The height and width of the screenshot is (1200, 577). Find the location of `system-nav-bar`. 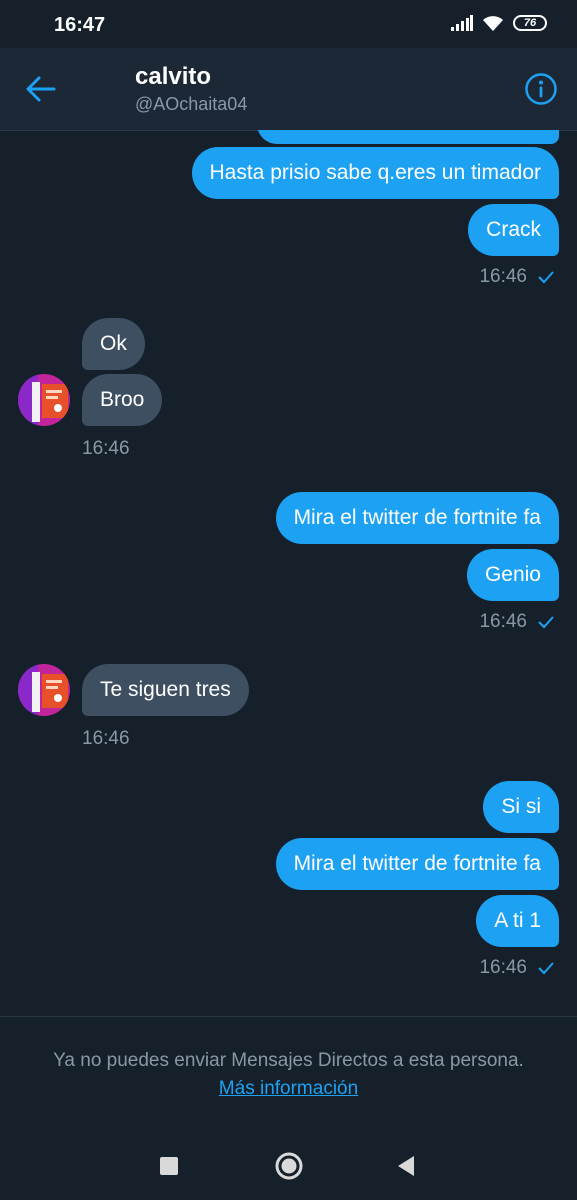

system-nav-bar is located at coordinates (288, 1166).